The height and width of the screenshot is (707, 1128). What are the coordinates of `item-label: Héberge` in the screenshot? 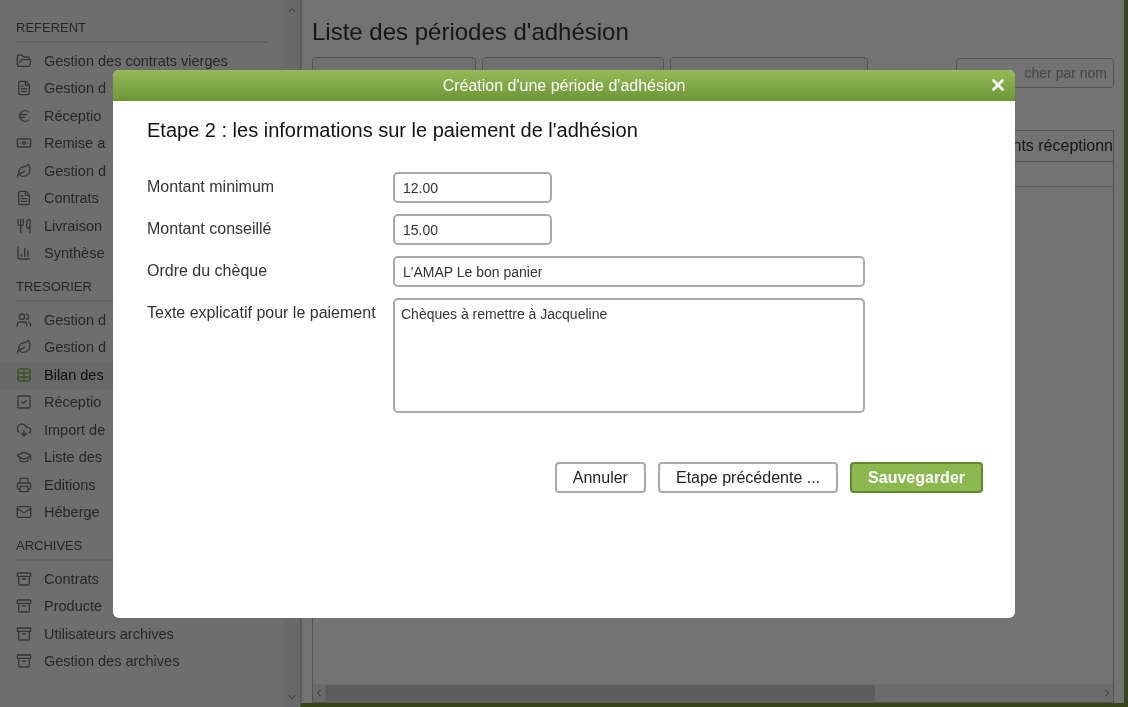 It's located at (72, 512).